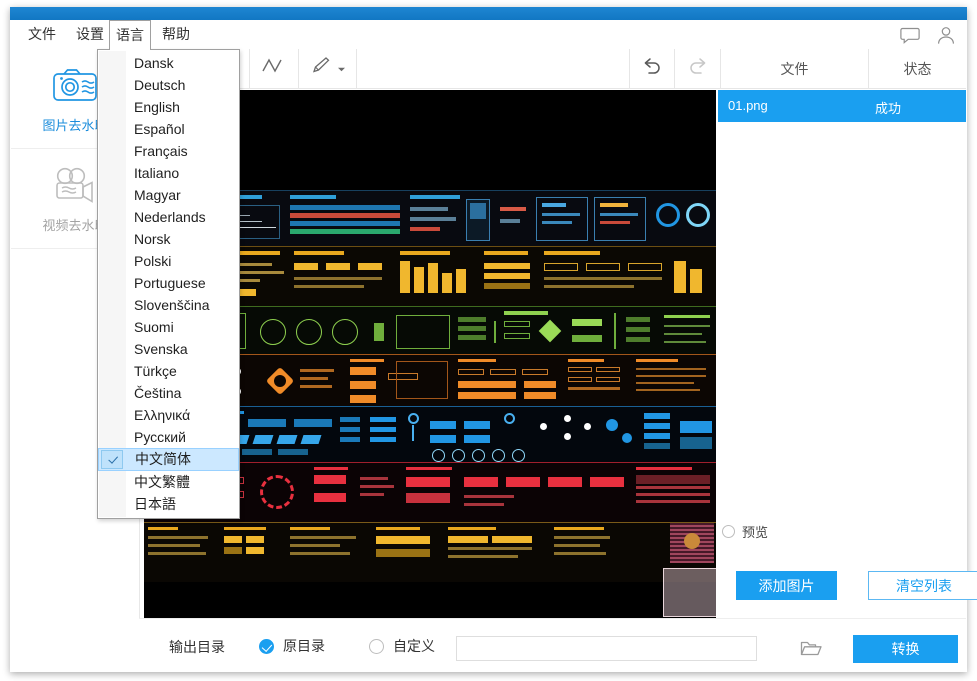 This screenshot has width=977, height=681. I want to click on language-menu-item: Čeština, so click(168, 393).